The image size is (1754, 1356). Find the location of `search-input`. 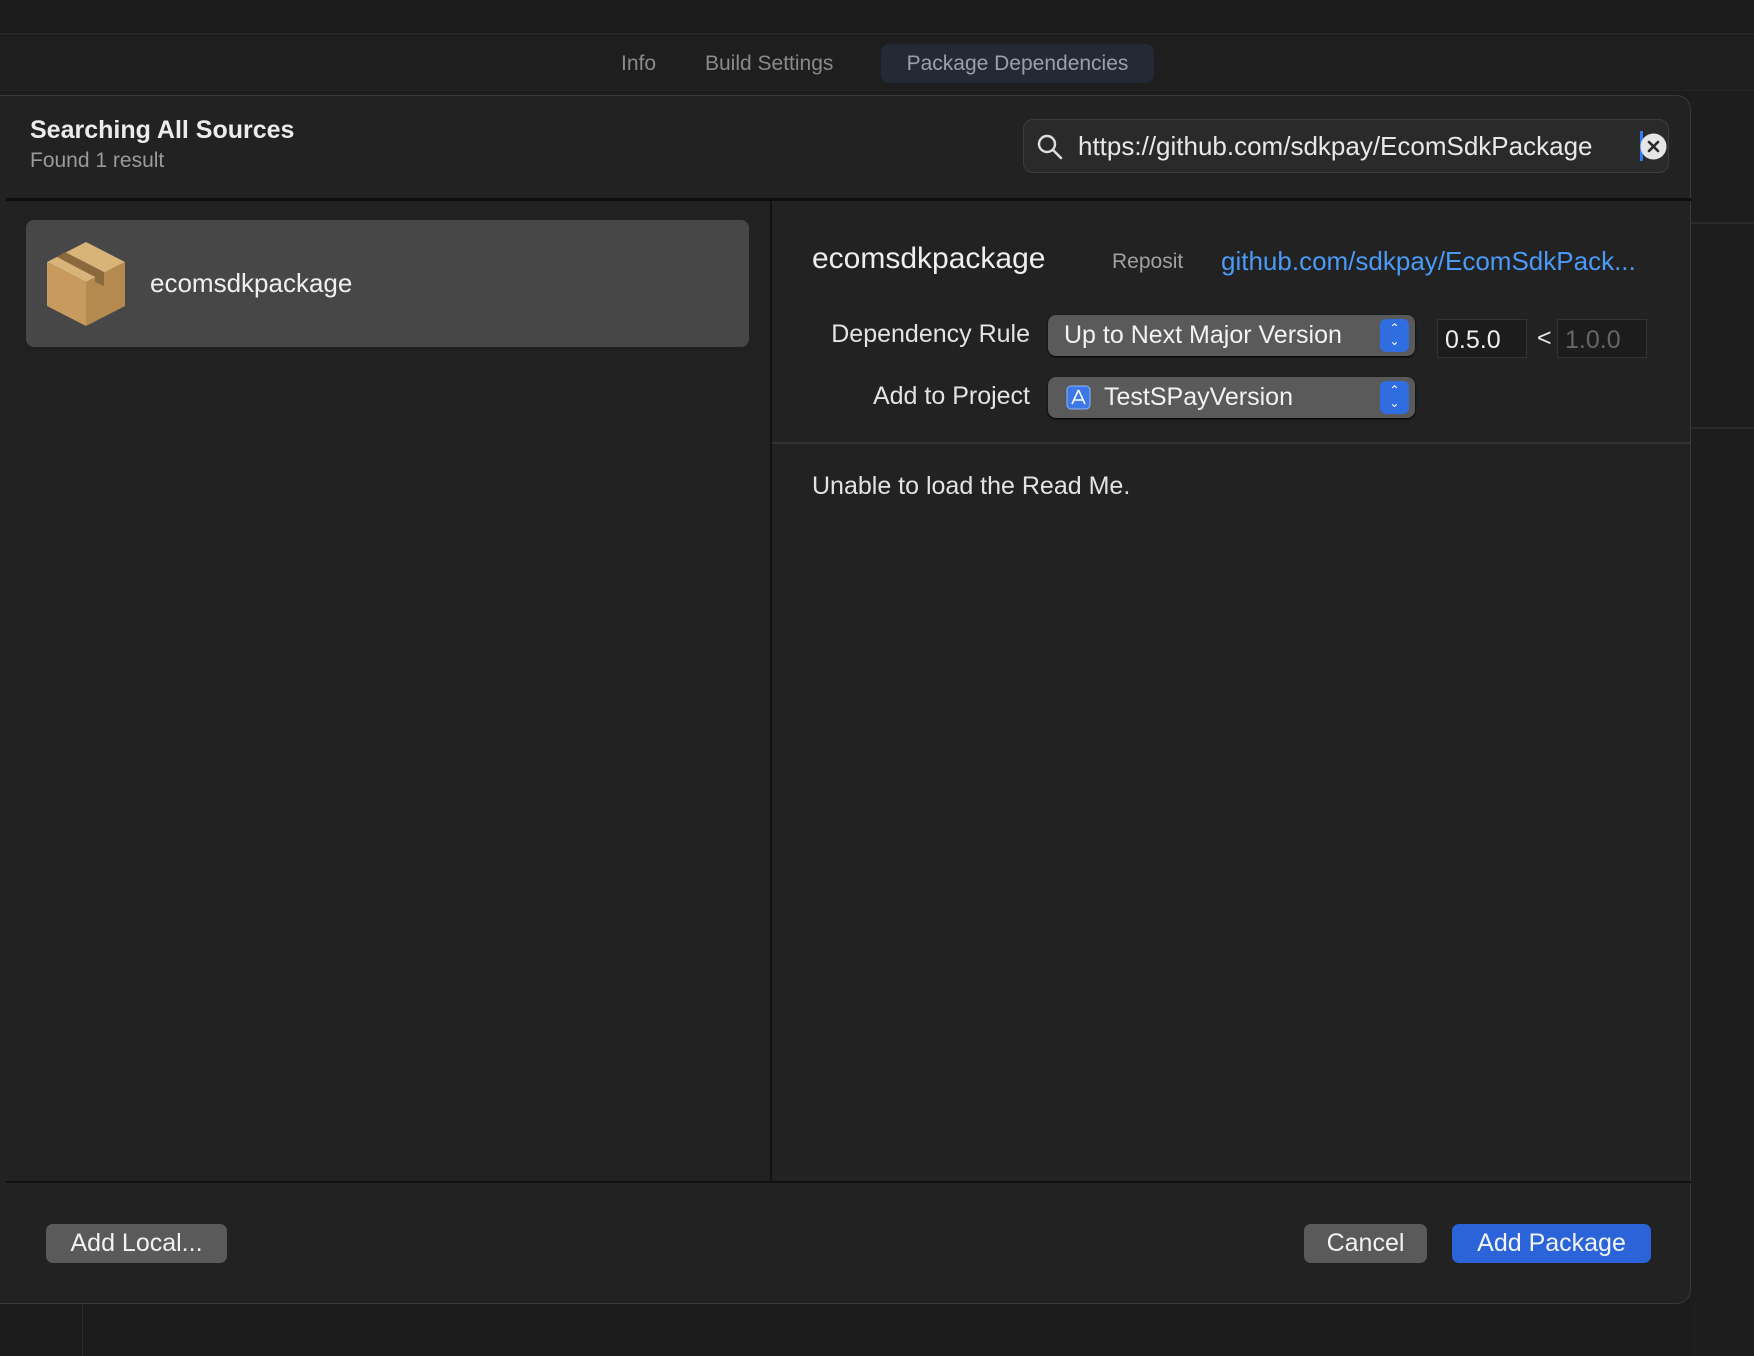

search-input is located at coordinates (1346, 146).